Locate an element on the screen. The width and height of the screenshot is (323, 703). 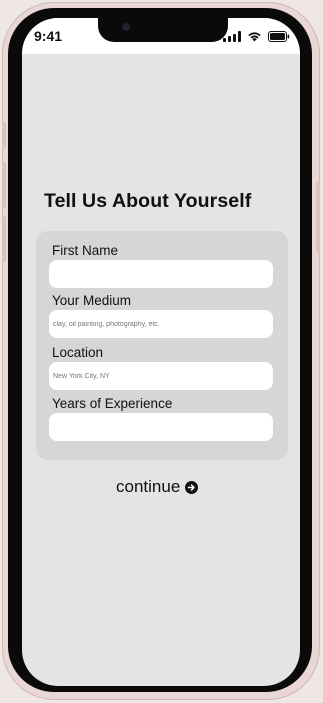
mute-switch is located at coordinates (4, 135).